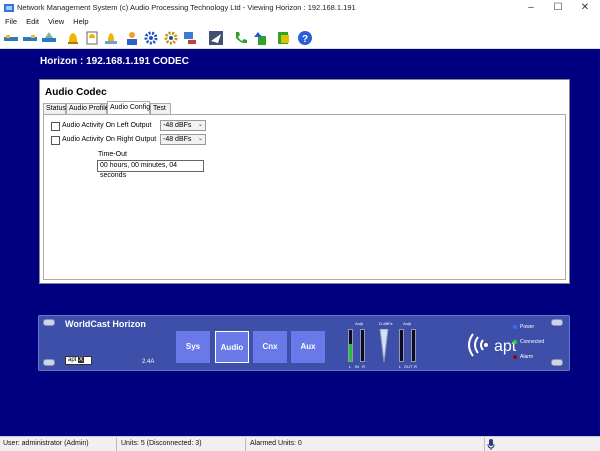  Describe the element at coordinates (92, 38) in the screenshot. I see `alarm-log-icon` at that location.